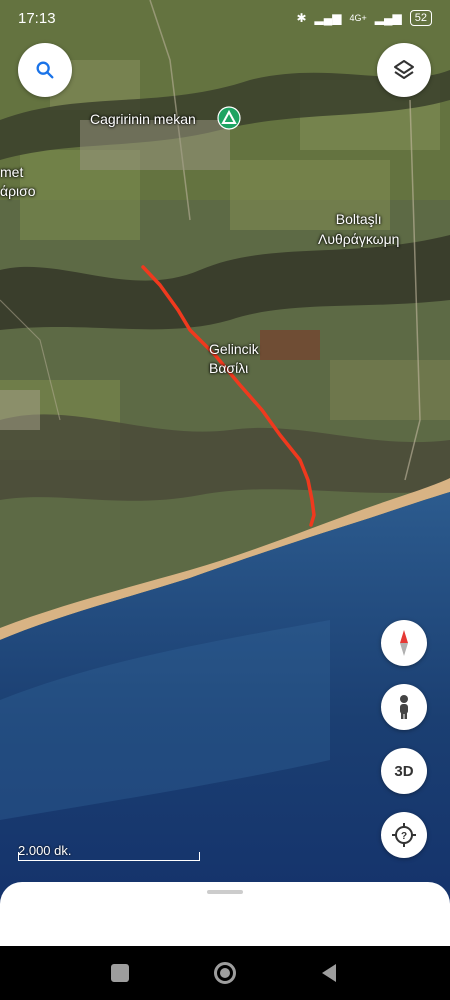  I want to click on home-dot, so click(225, 973).